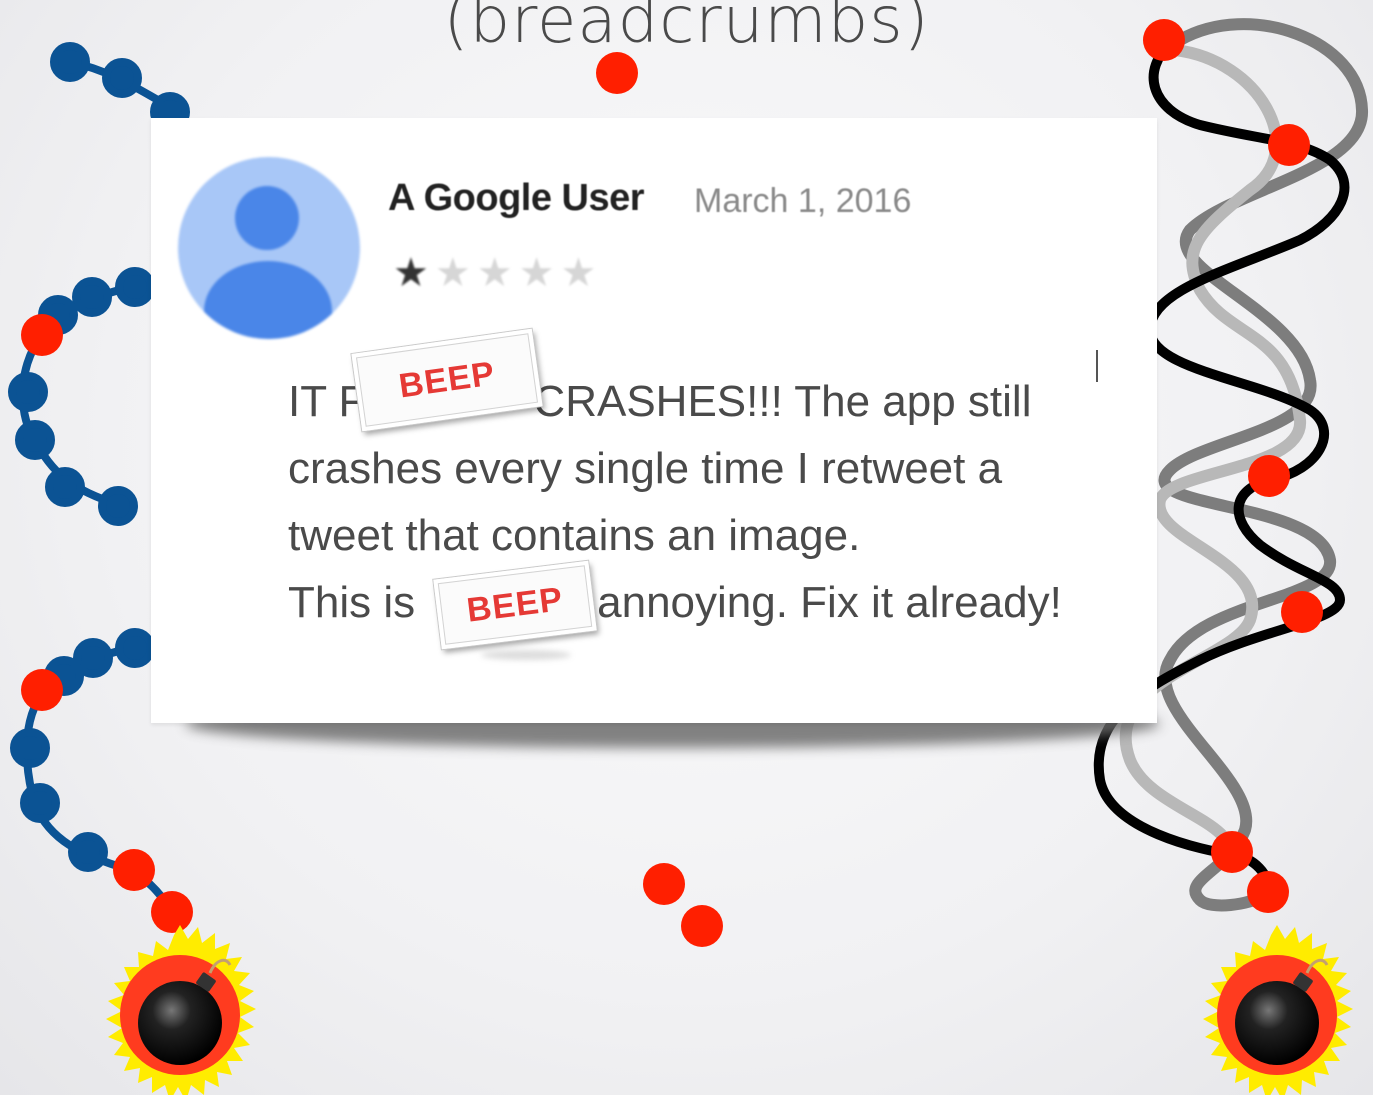  What do you see at coordinates (574, 535) in the screenshot?
I see `review-line3: tweet that contains an image.` at bounding box center [574, 535].